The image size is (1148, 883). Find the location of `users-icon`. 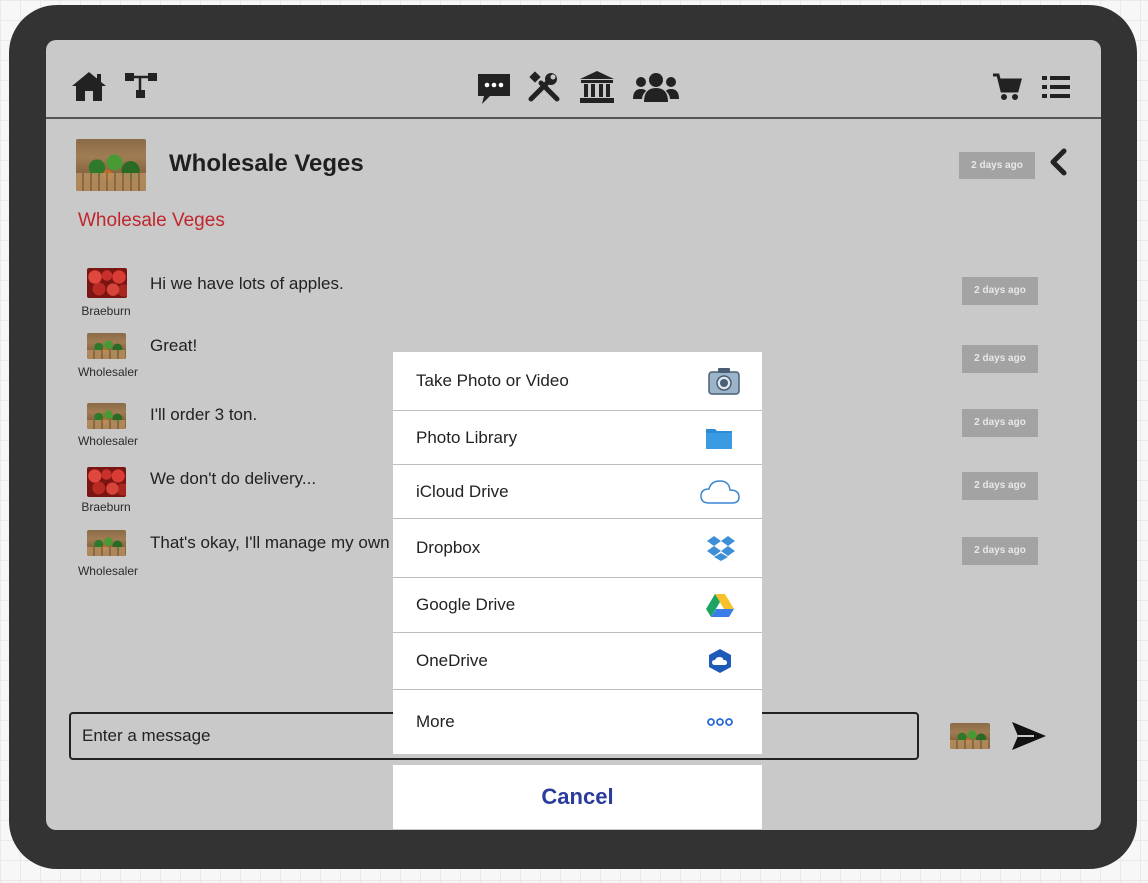

users-icon is located at coordinates (656, 87).